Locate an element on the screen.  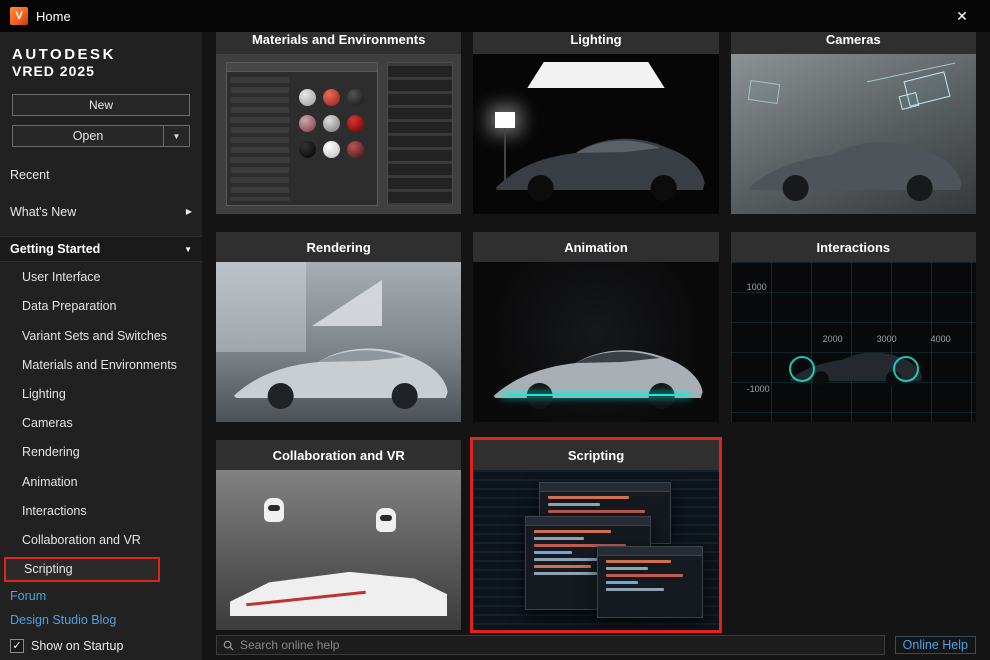
brand-logo: AUTODESK VRED 2025 is located at coordinates (101, 60).